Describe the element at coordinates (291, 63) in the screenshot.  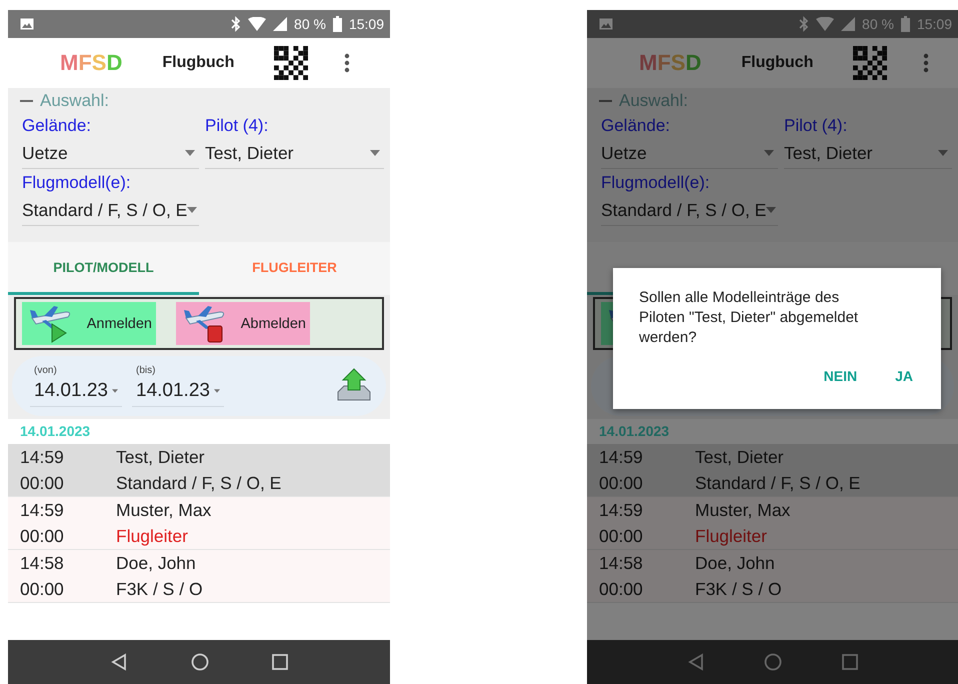
I see `qr-code-icon` at that location.